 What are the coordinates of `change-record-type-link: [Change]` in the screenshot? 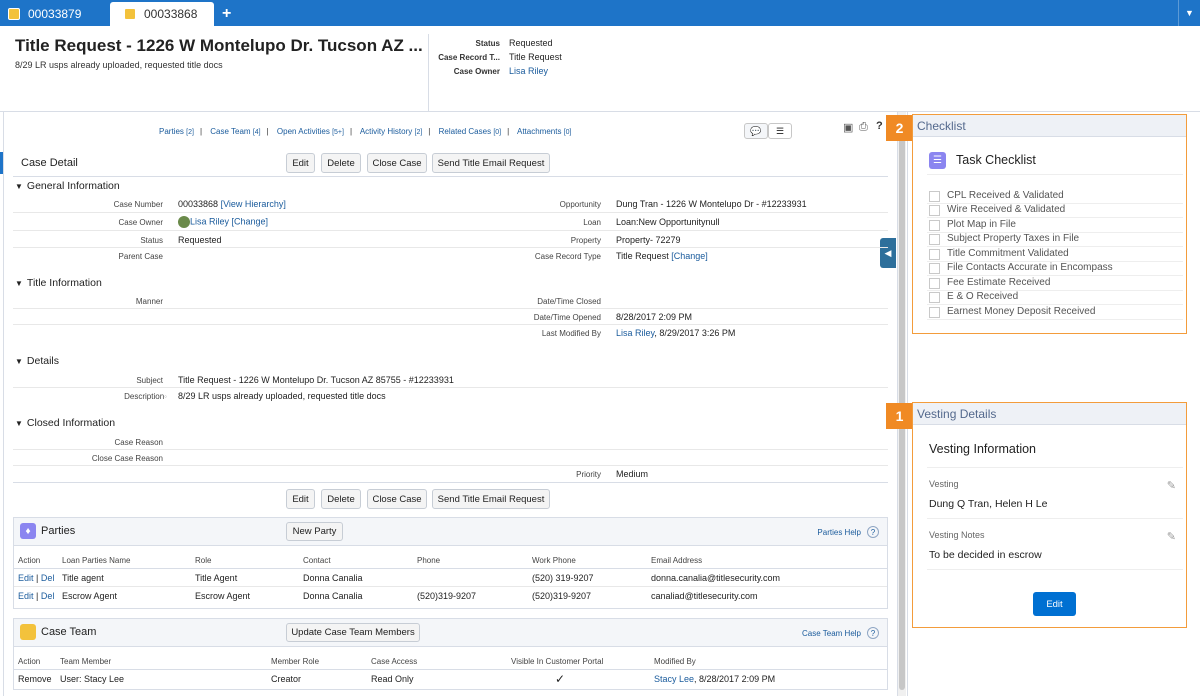 It's located at (689, 256).